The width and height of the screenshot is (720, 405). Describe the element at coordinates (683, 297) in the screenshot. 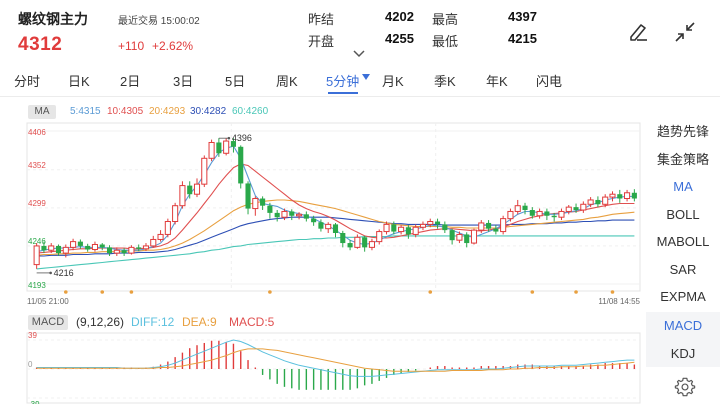

I see `side-item-expma: EXPMA` at that location.